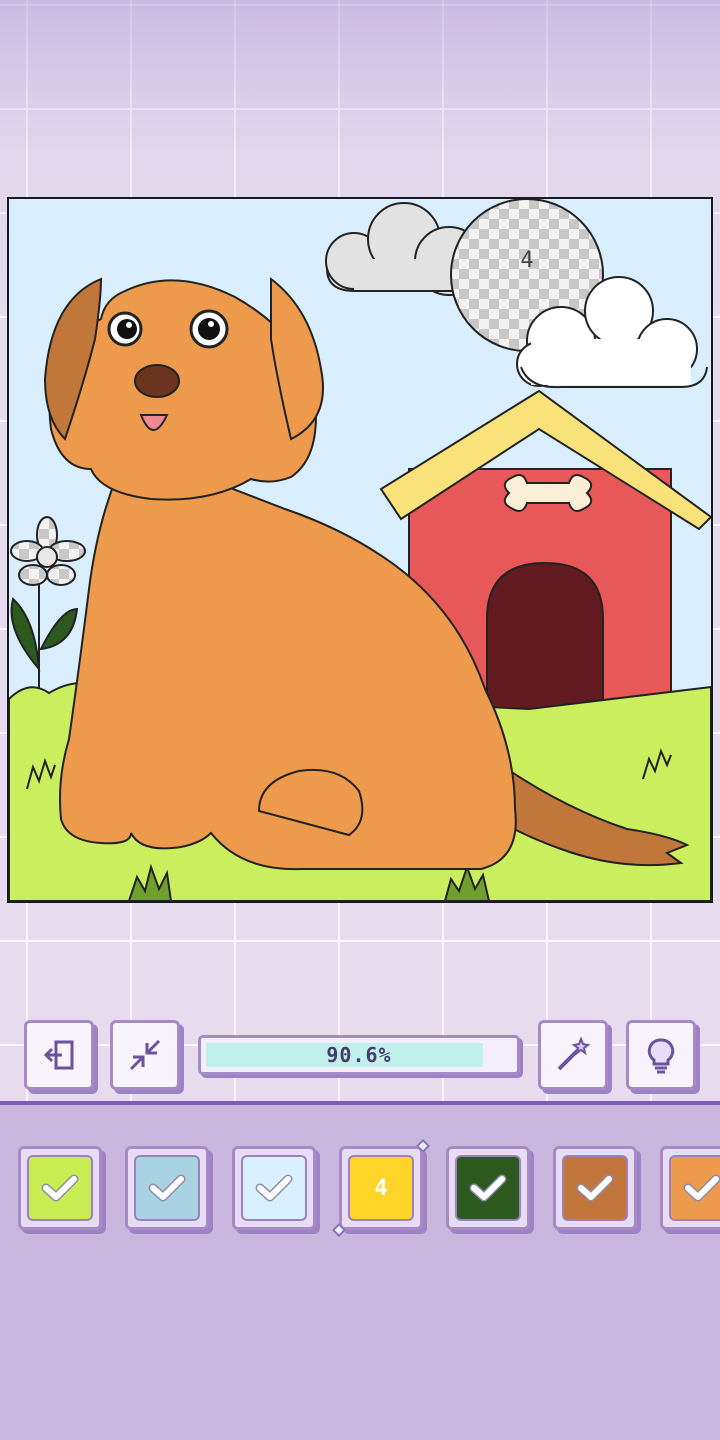 This screenshot has height=1440, width=720. I want to click on magic-wand-icon, so click(574, 1053).